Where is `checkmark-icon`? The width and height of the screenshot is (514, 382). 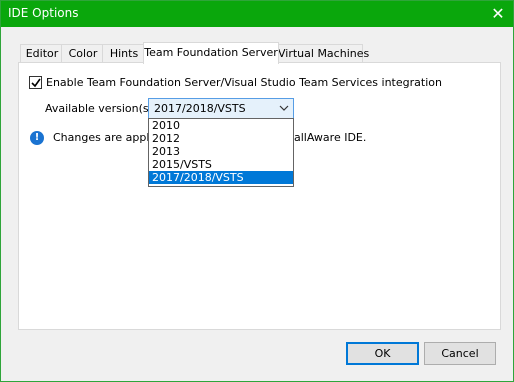 checkmark-icon is located at coordinates (36, 83).